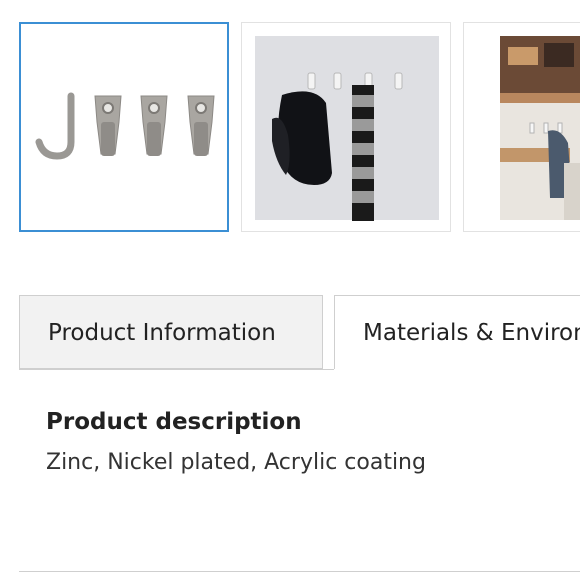  I want to click on hooks-with-cap-scarf-image, so click(346, 127).